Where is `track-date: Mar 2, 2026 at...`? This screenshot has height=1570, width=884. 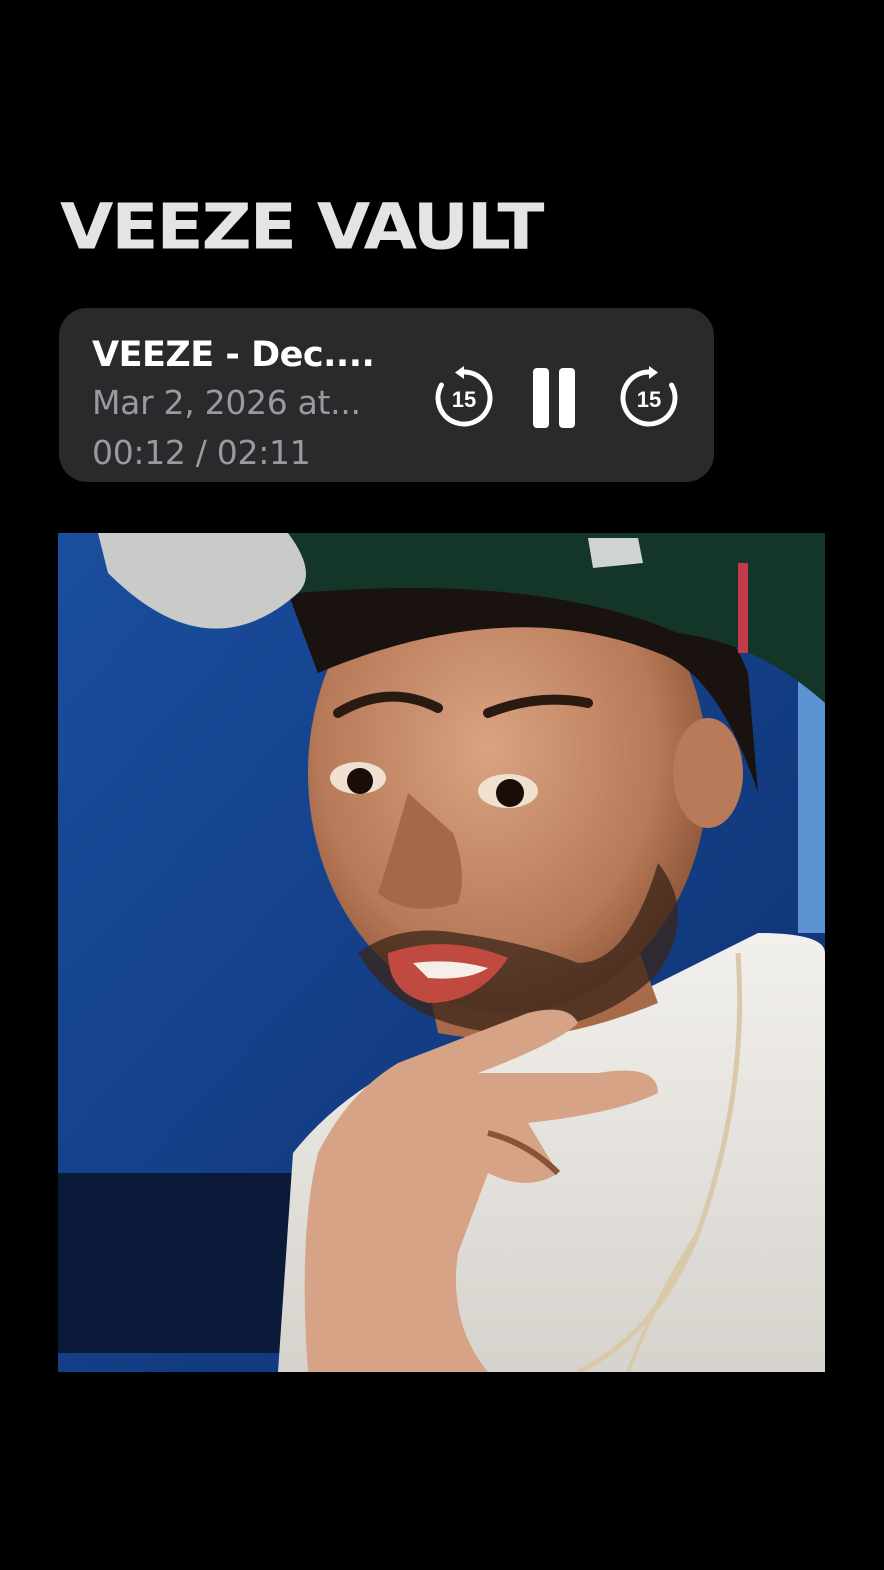
track-date: Mar 2, 2026 at... is located at coordinates (226, 402).